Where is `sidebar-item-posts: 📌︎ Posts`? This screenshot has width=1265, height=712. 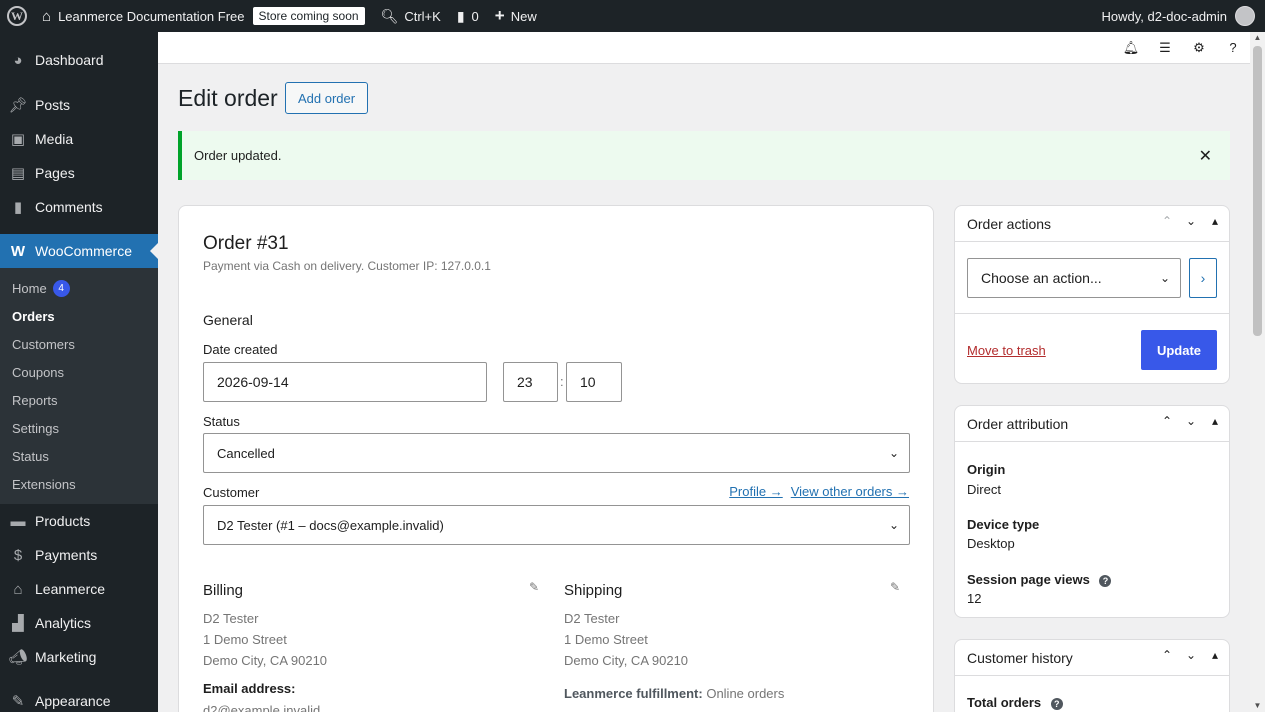 sidebar-item-posts: 📌︎ Posts is located at coordinates (79, 105).